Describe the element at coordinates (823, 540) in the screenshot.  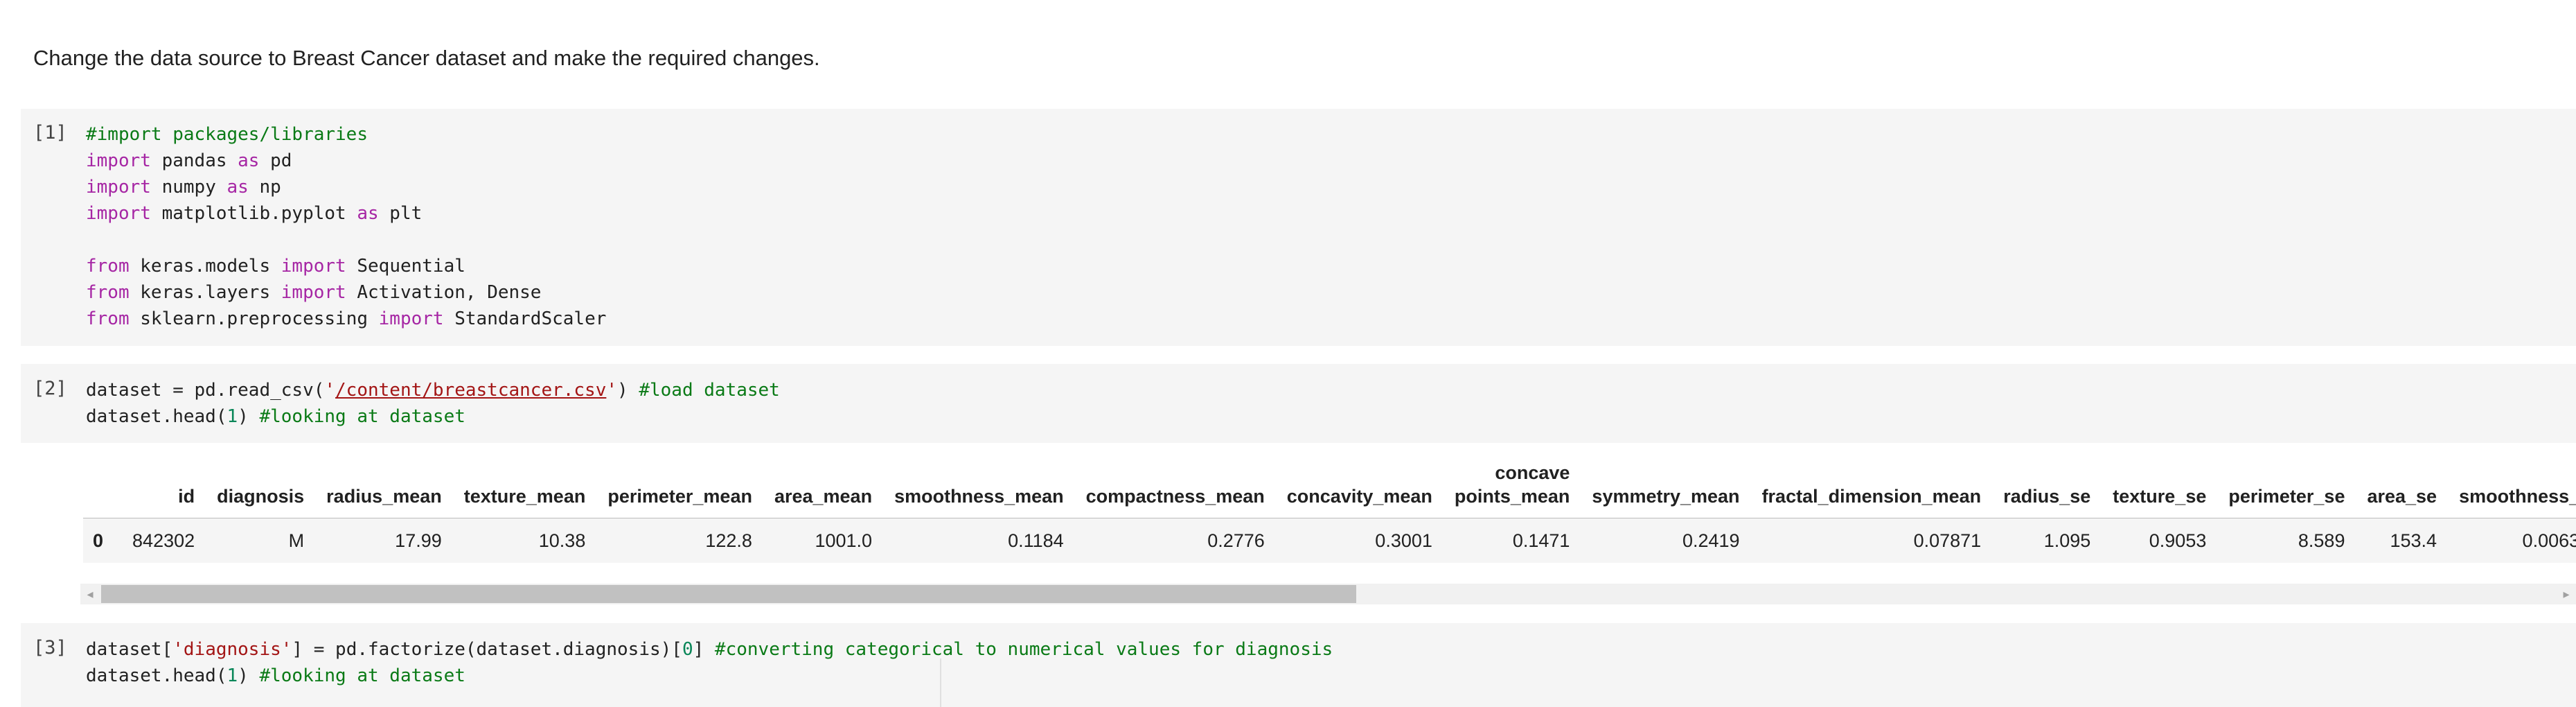
I see `table-cell: 1001.0` at that location.